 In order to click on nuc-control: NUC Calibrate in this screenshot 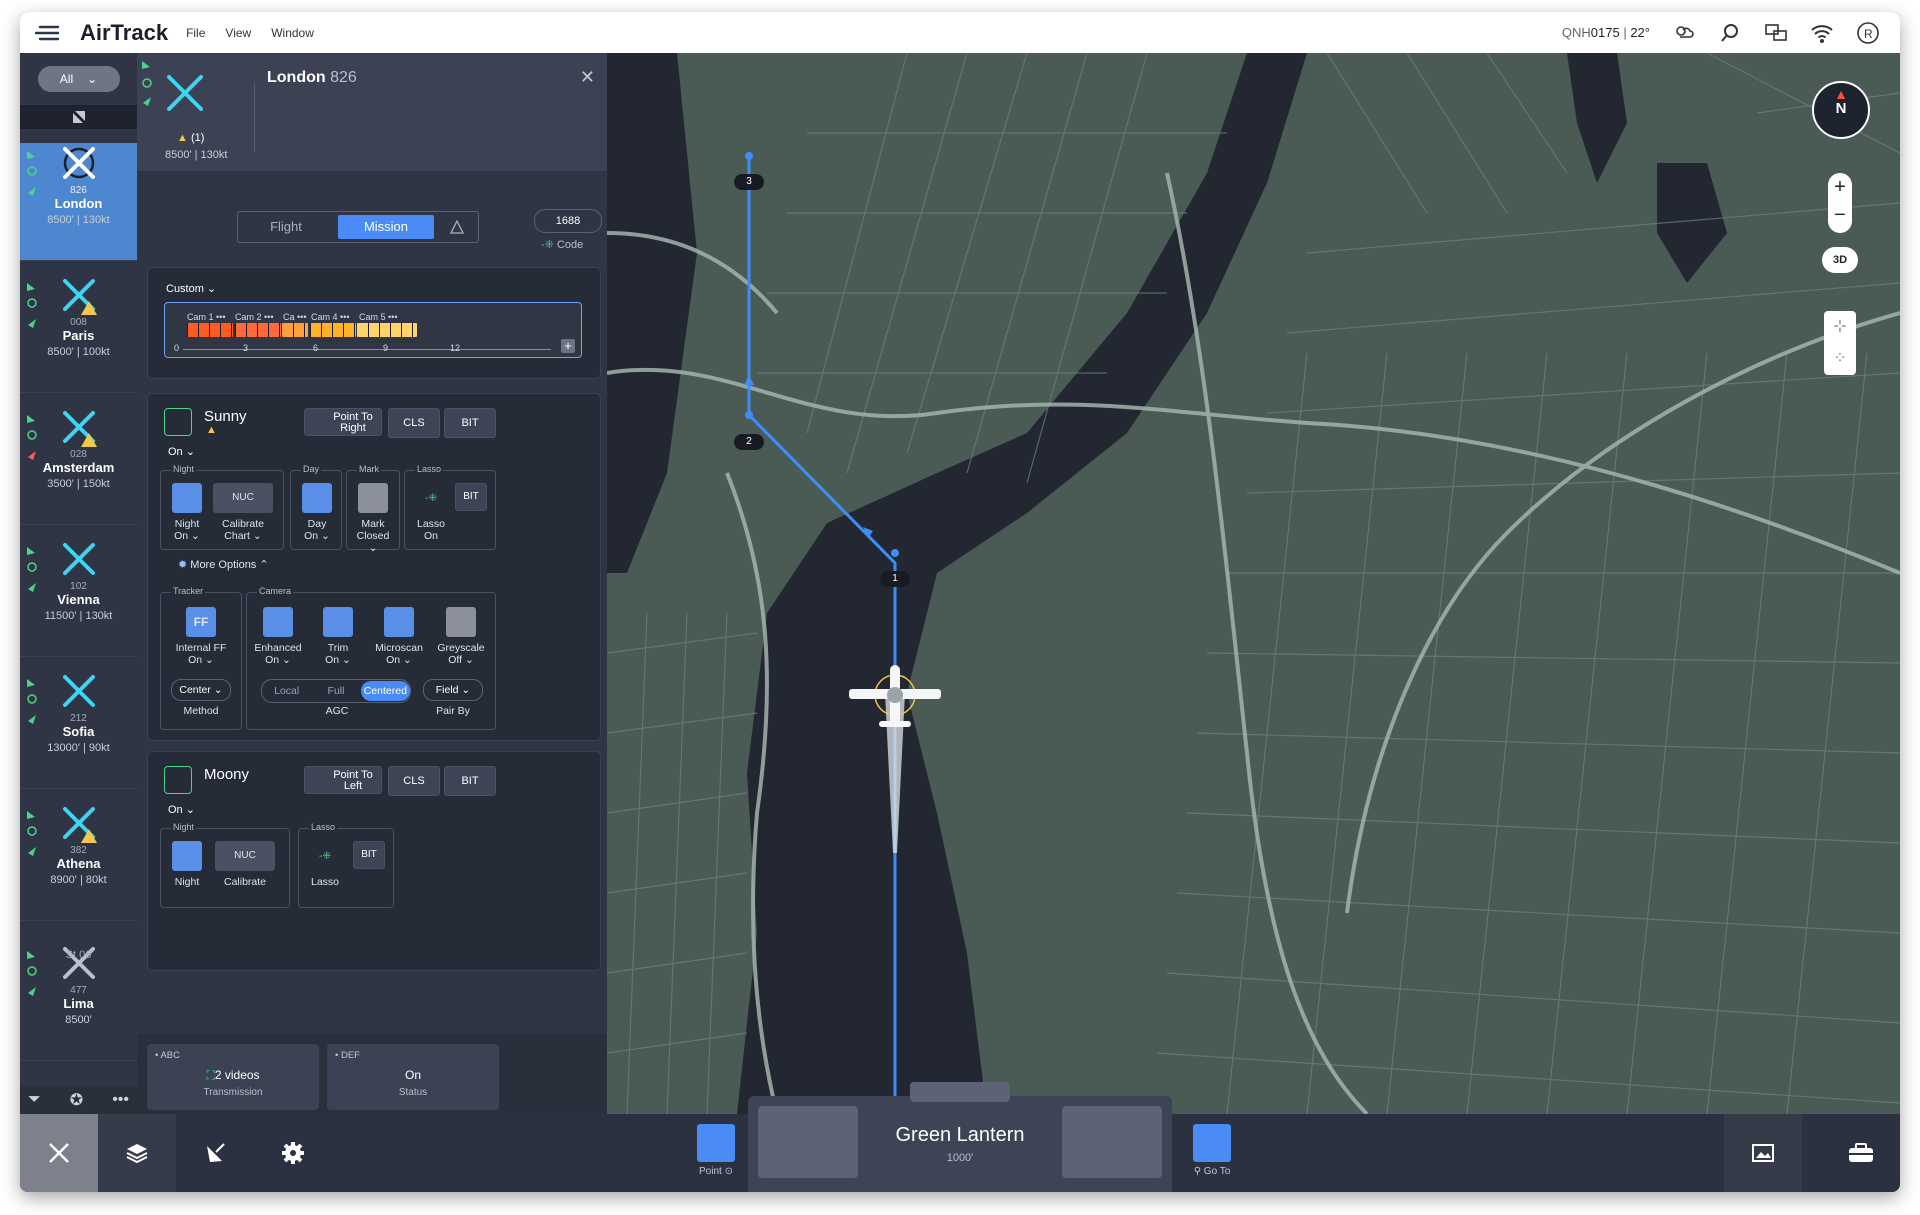, I will do `click(245, 864)`.